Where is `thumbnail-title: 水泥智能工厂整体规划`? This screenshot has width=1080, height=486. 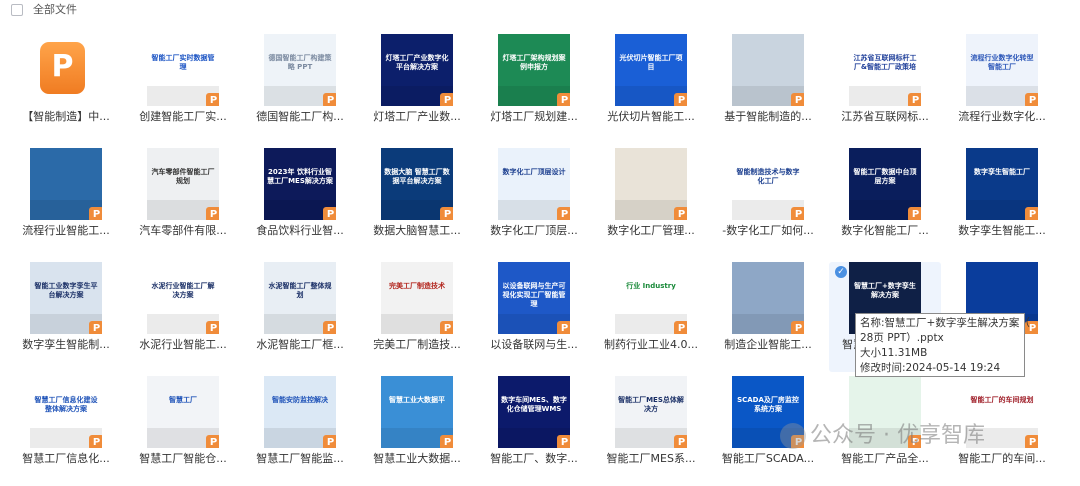 thumbnail-title: 水泥智能工厂整体规划 is located at coordinates (300, 290).